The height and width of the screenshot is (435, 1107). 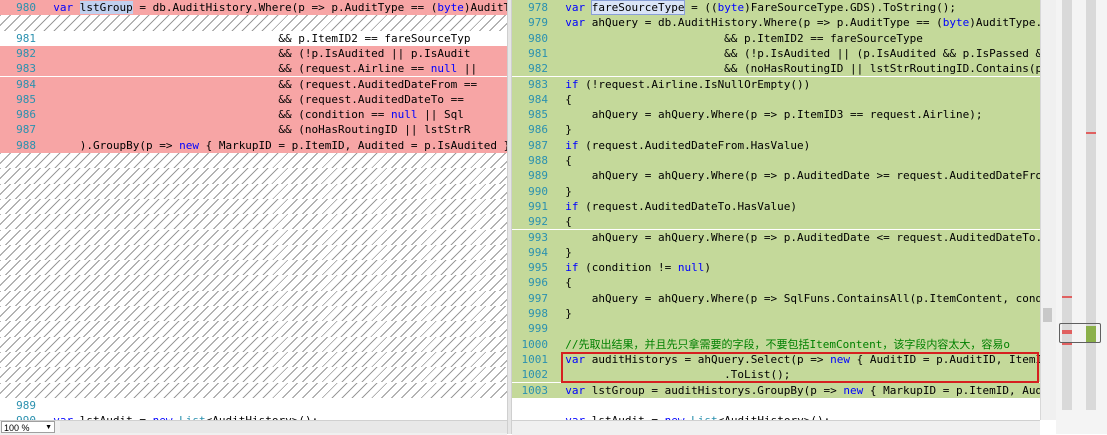 What do you see at coordinates (538, 283) in the screenshot?
I see `line-number: 996` at bounding box center [538, 283].